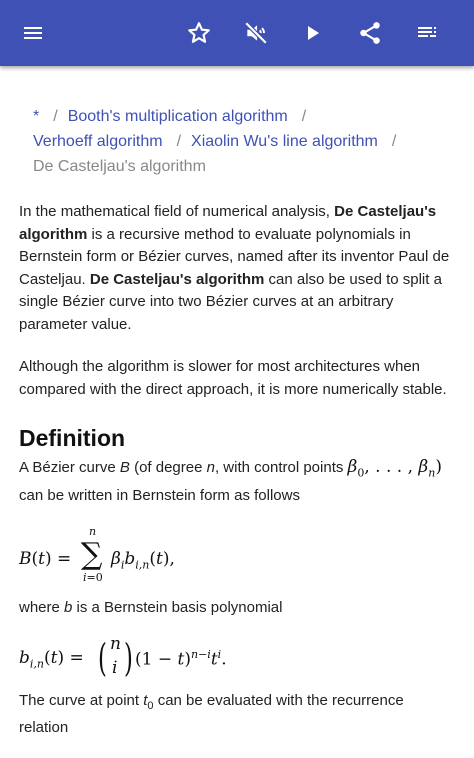 The height and width of the screenshot is (758, 474). What do you see at coordinates (284, 141) in the screenshot?
I see `breadcrumb-link: Xiaolin Wu's line algorithm` at bounding box center [284, 141].